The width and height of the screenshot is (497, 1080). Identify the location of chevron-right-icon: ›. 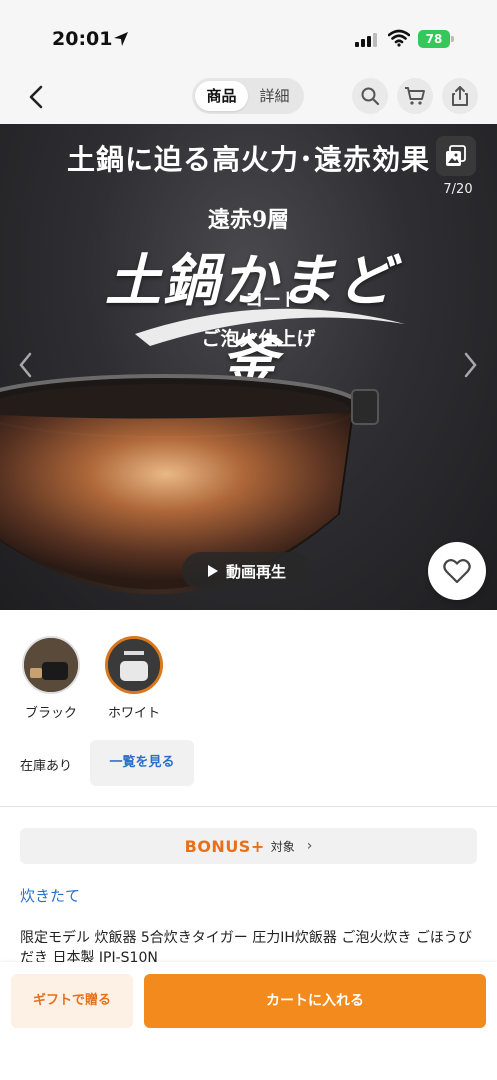
(309, 846).